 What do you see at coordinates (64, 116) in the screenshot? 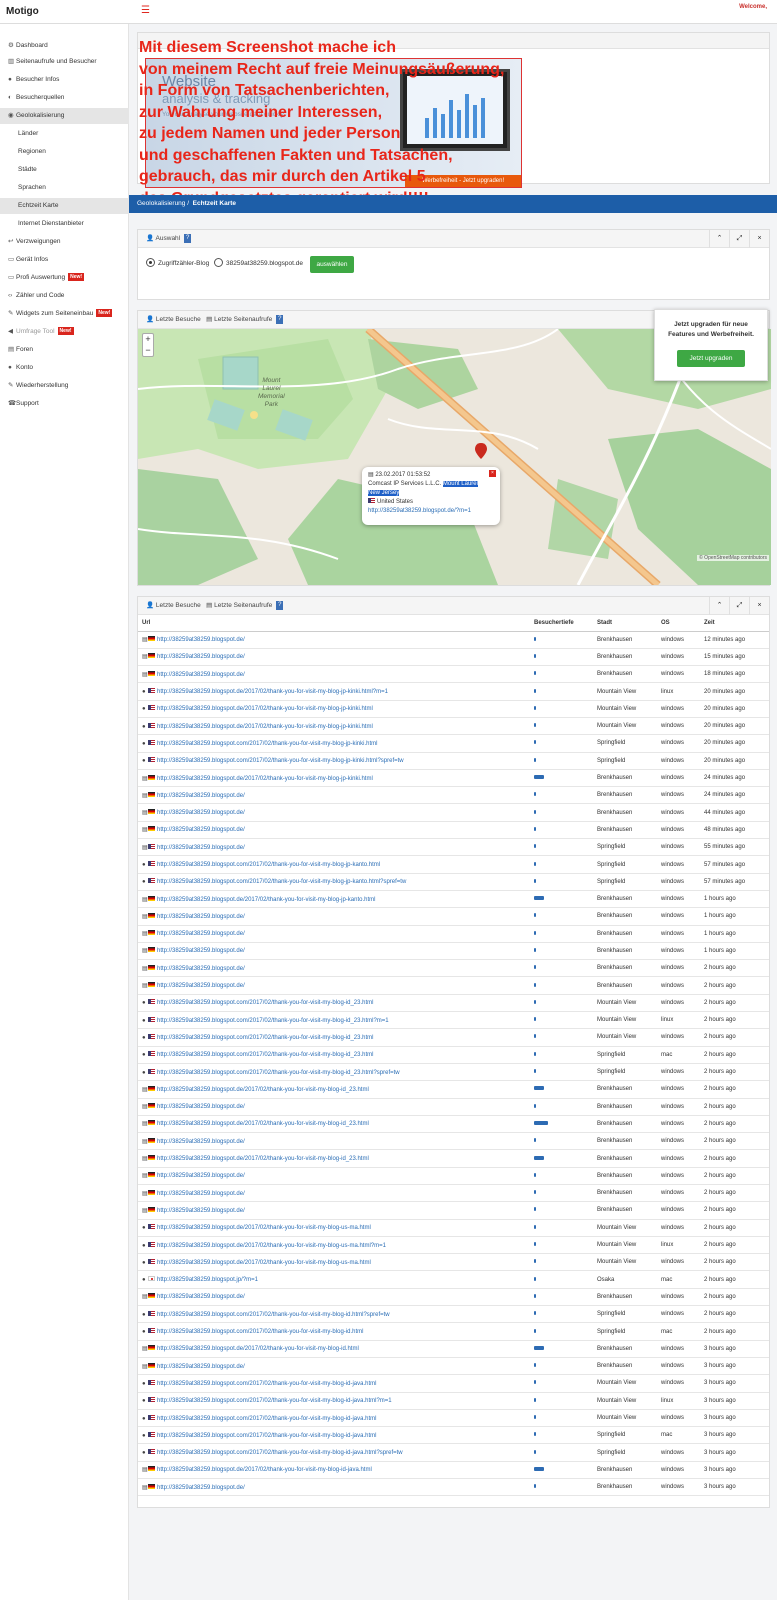
I see `sidebar-item-4: ◉ Geolokalisierung` at bounding box center [64, 116].